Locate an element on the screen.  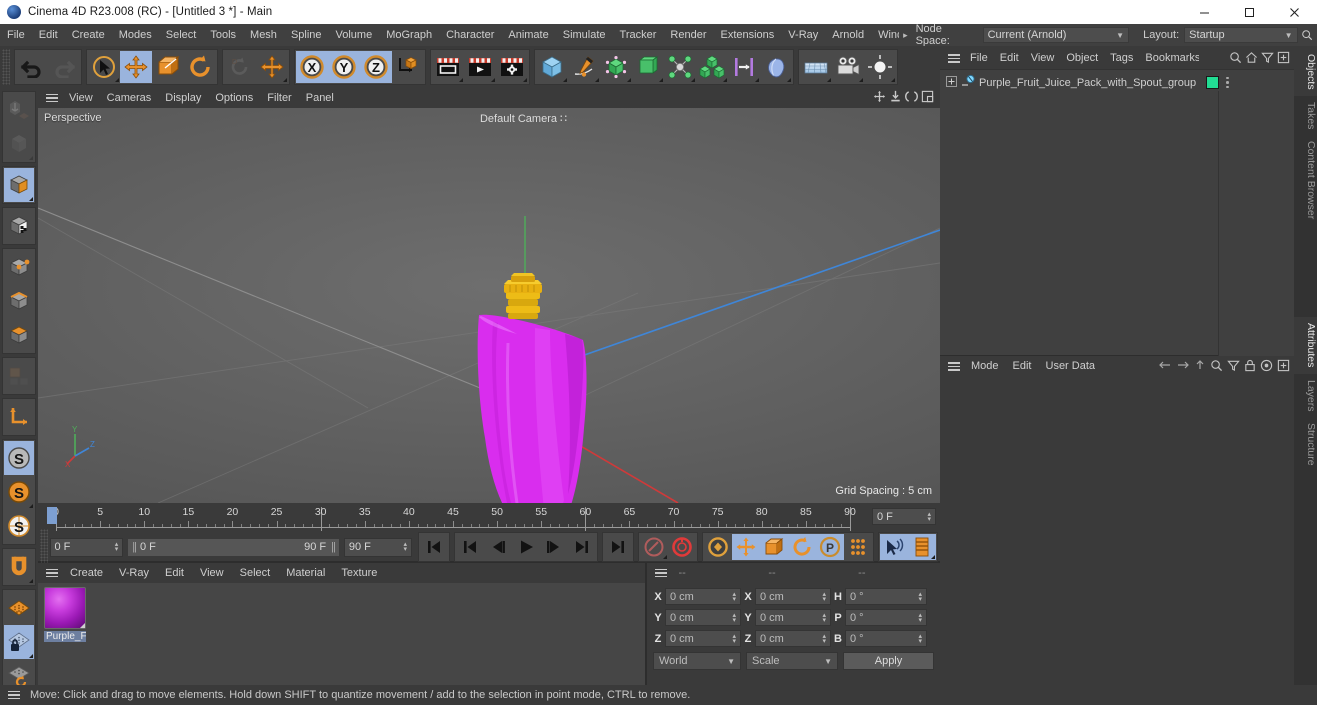
tab-attributes: Attributes is located at coordinates (1305, 345).